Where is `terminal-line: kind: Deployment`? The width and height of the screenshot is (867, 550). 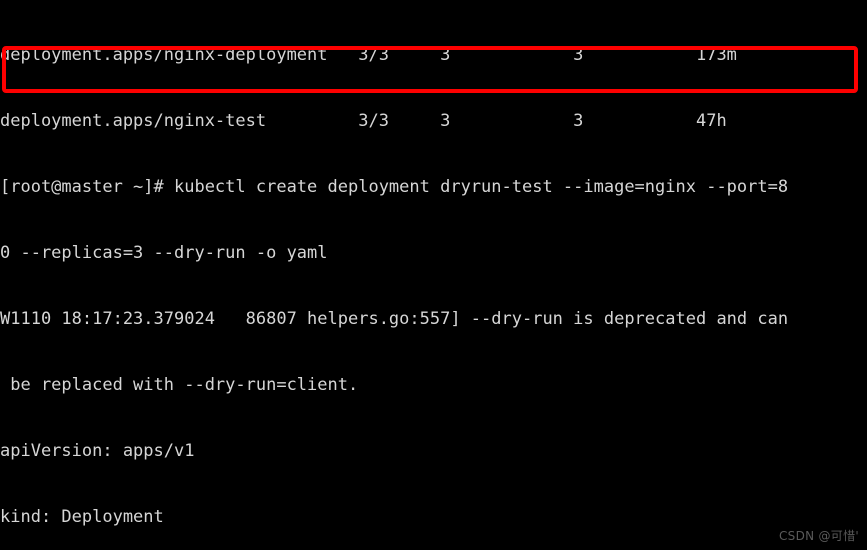 terminal-line: kind: Deployment is located at coordinates (82, 517).